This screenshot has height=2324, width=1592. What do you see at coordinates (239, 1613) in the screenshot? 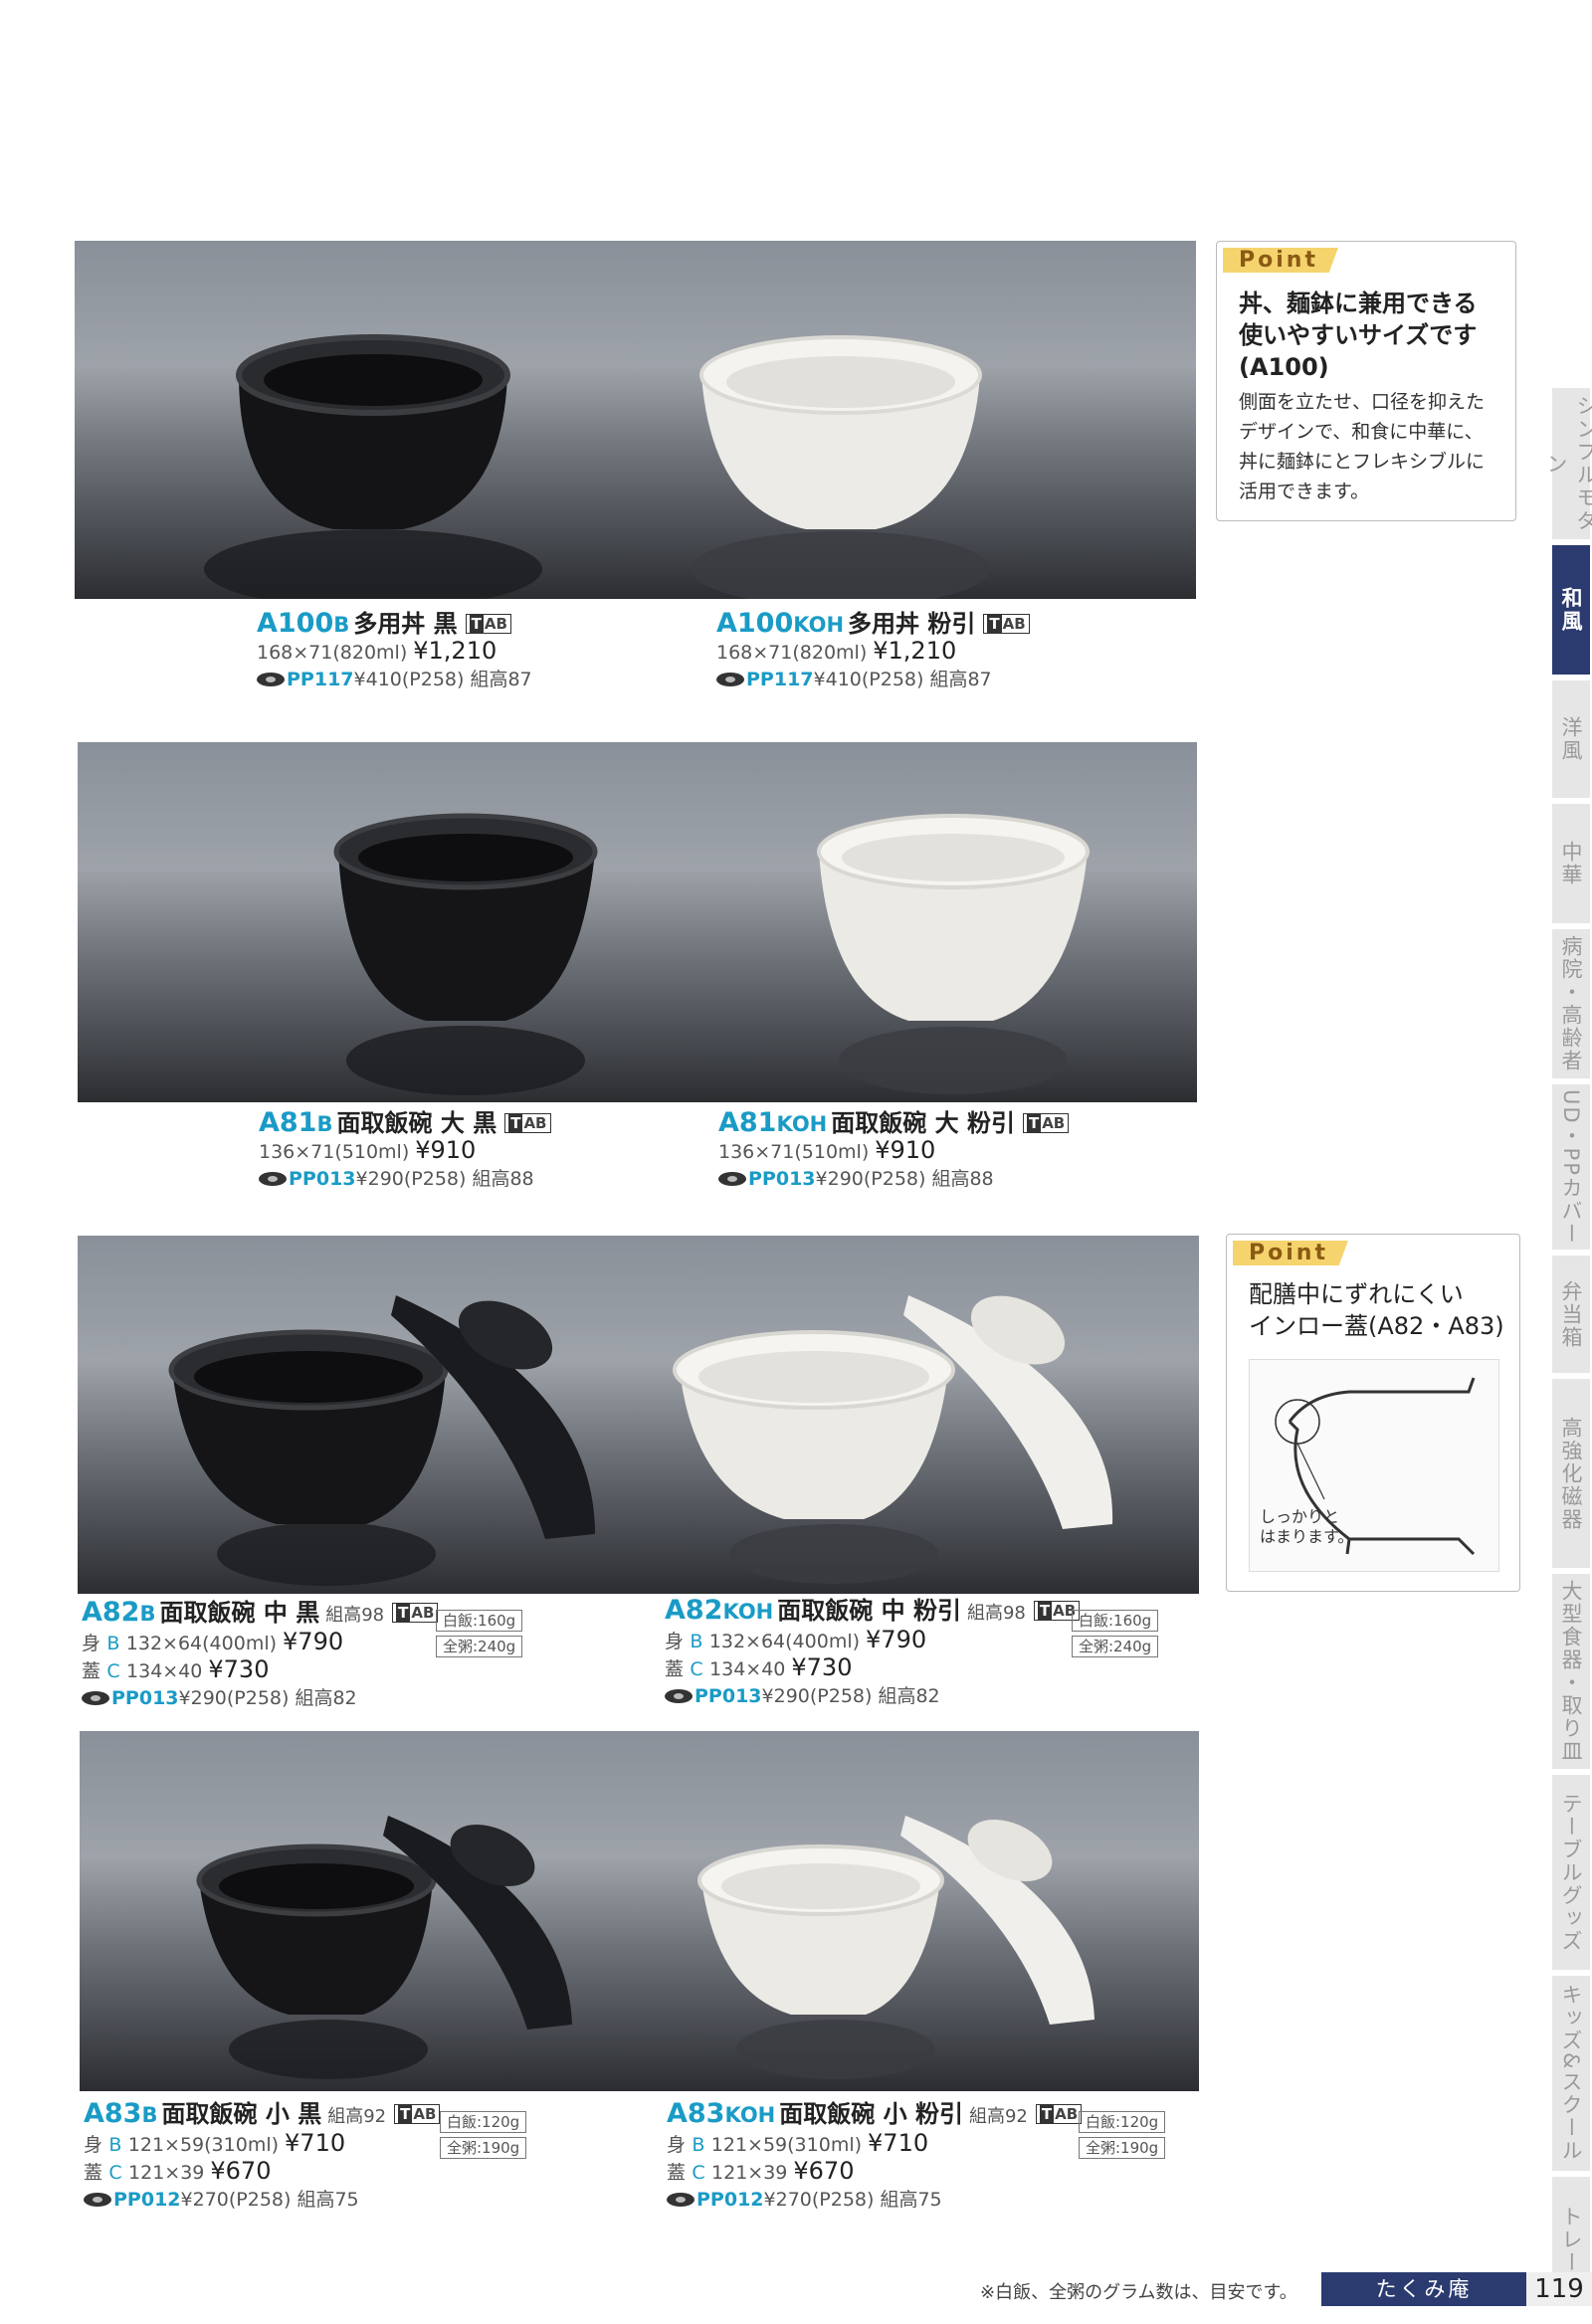
I see `product-name: 面取飯碗 中 黒` at bounding box center [239, 1613].